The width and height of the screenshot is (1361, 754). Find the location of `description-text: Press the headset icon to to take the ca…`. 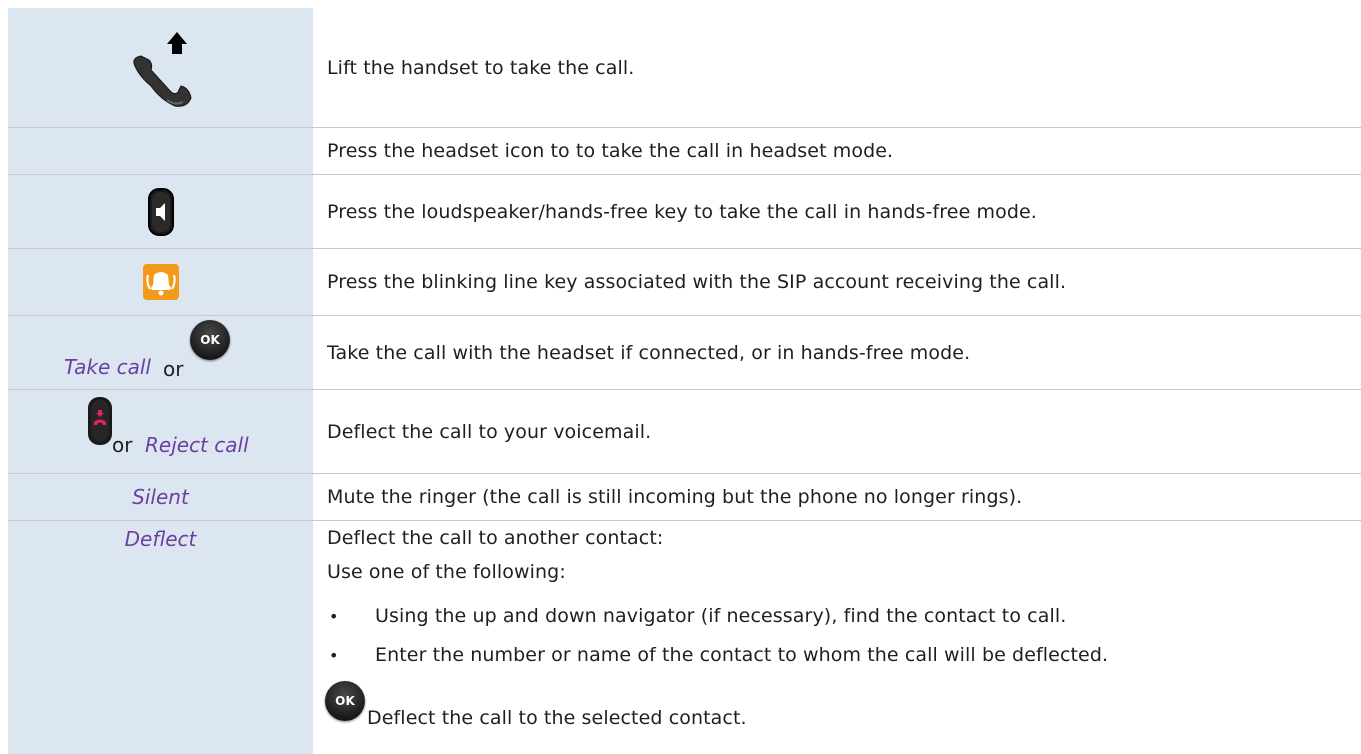

description-text: Press the headset icon to to take the ca… is located at coordinates (610, 151).